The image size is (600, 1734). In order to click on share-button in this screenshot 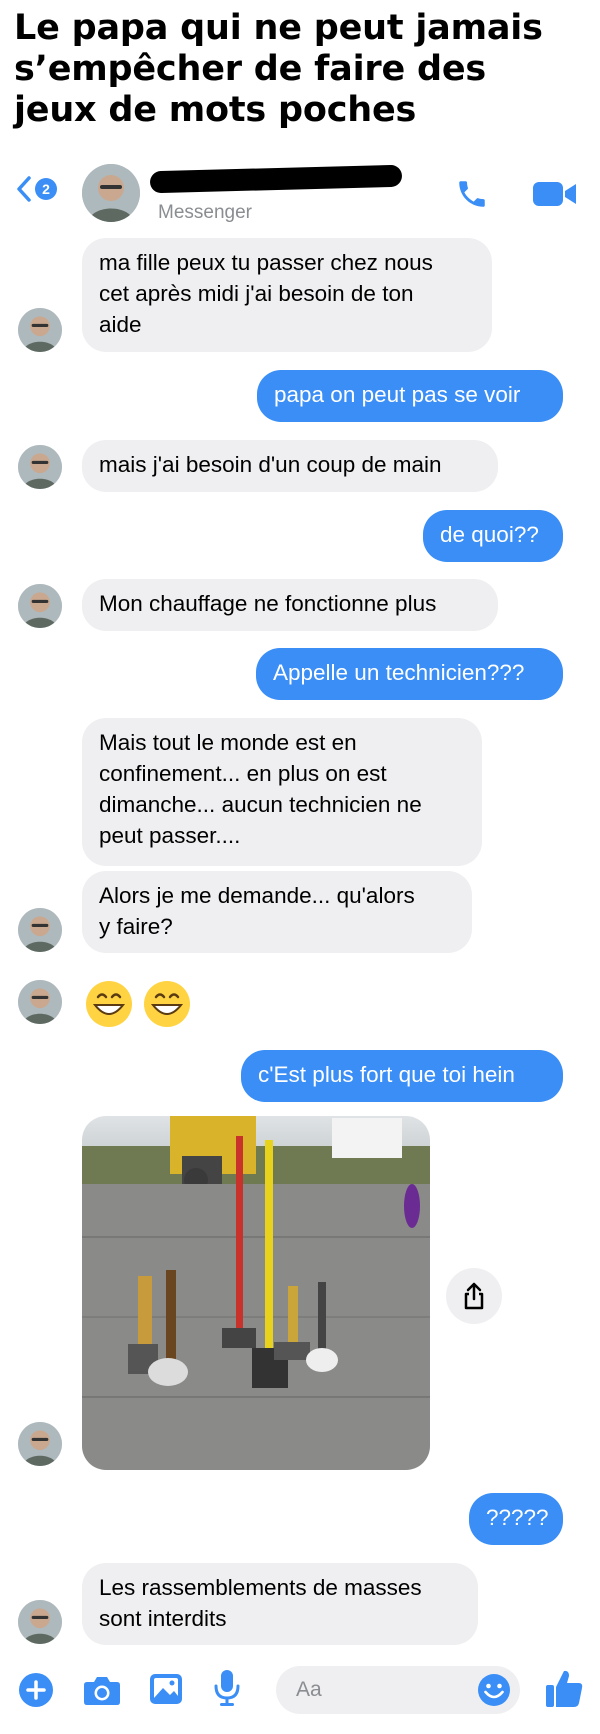, I will do `click(474, 1296)`.